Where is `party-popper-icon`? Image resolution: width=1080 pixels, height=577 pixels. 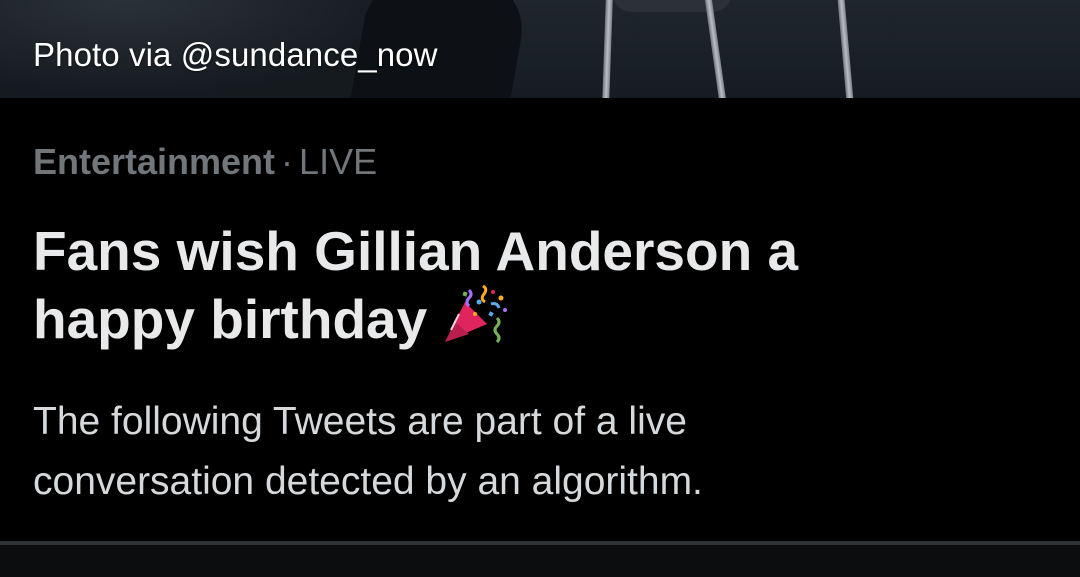
party-popper-icon is located at coordinates (477, 314).